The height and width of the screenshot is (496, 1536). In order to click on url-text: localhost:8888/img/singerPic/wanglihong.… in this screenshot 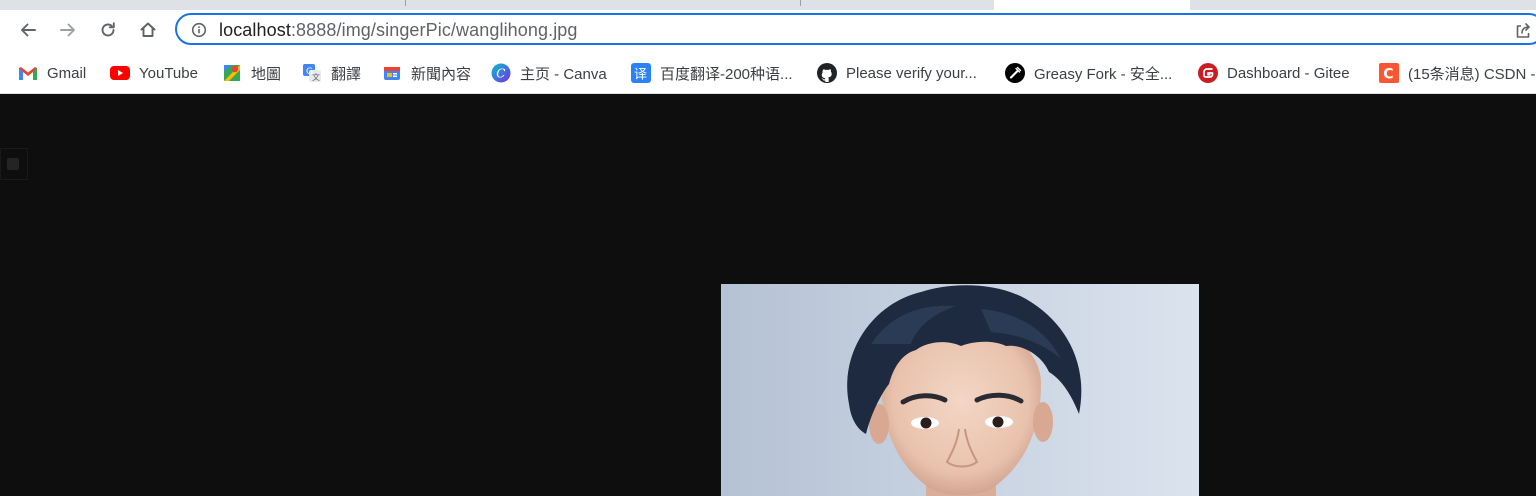, I will do `click(398, 30)`.